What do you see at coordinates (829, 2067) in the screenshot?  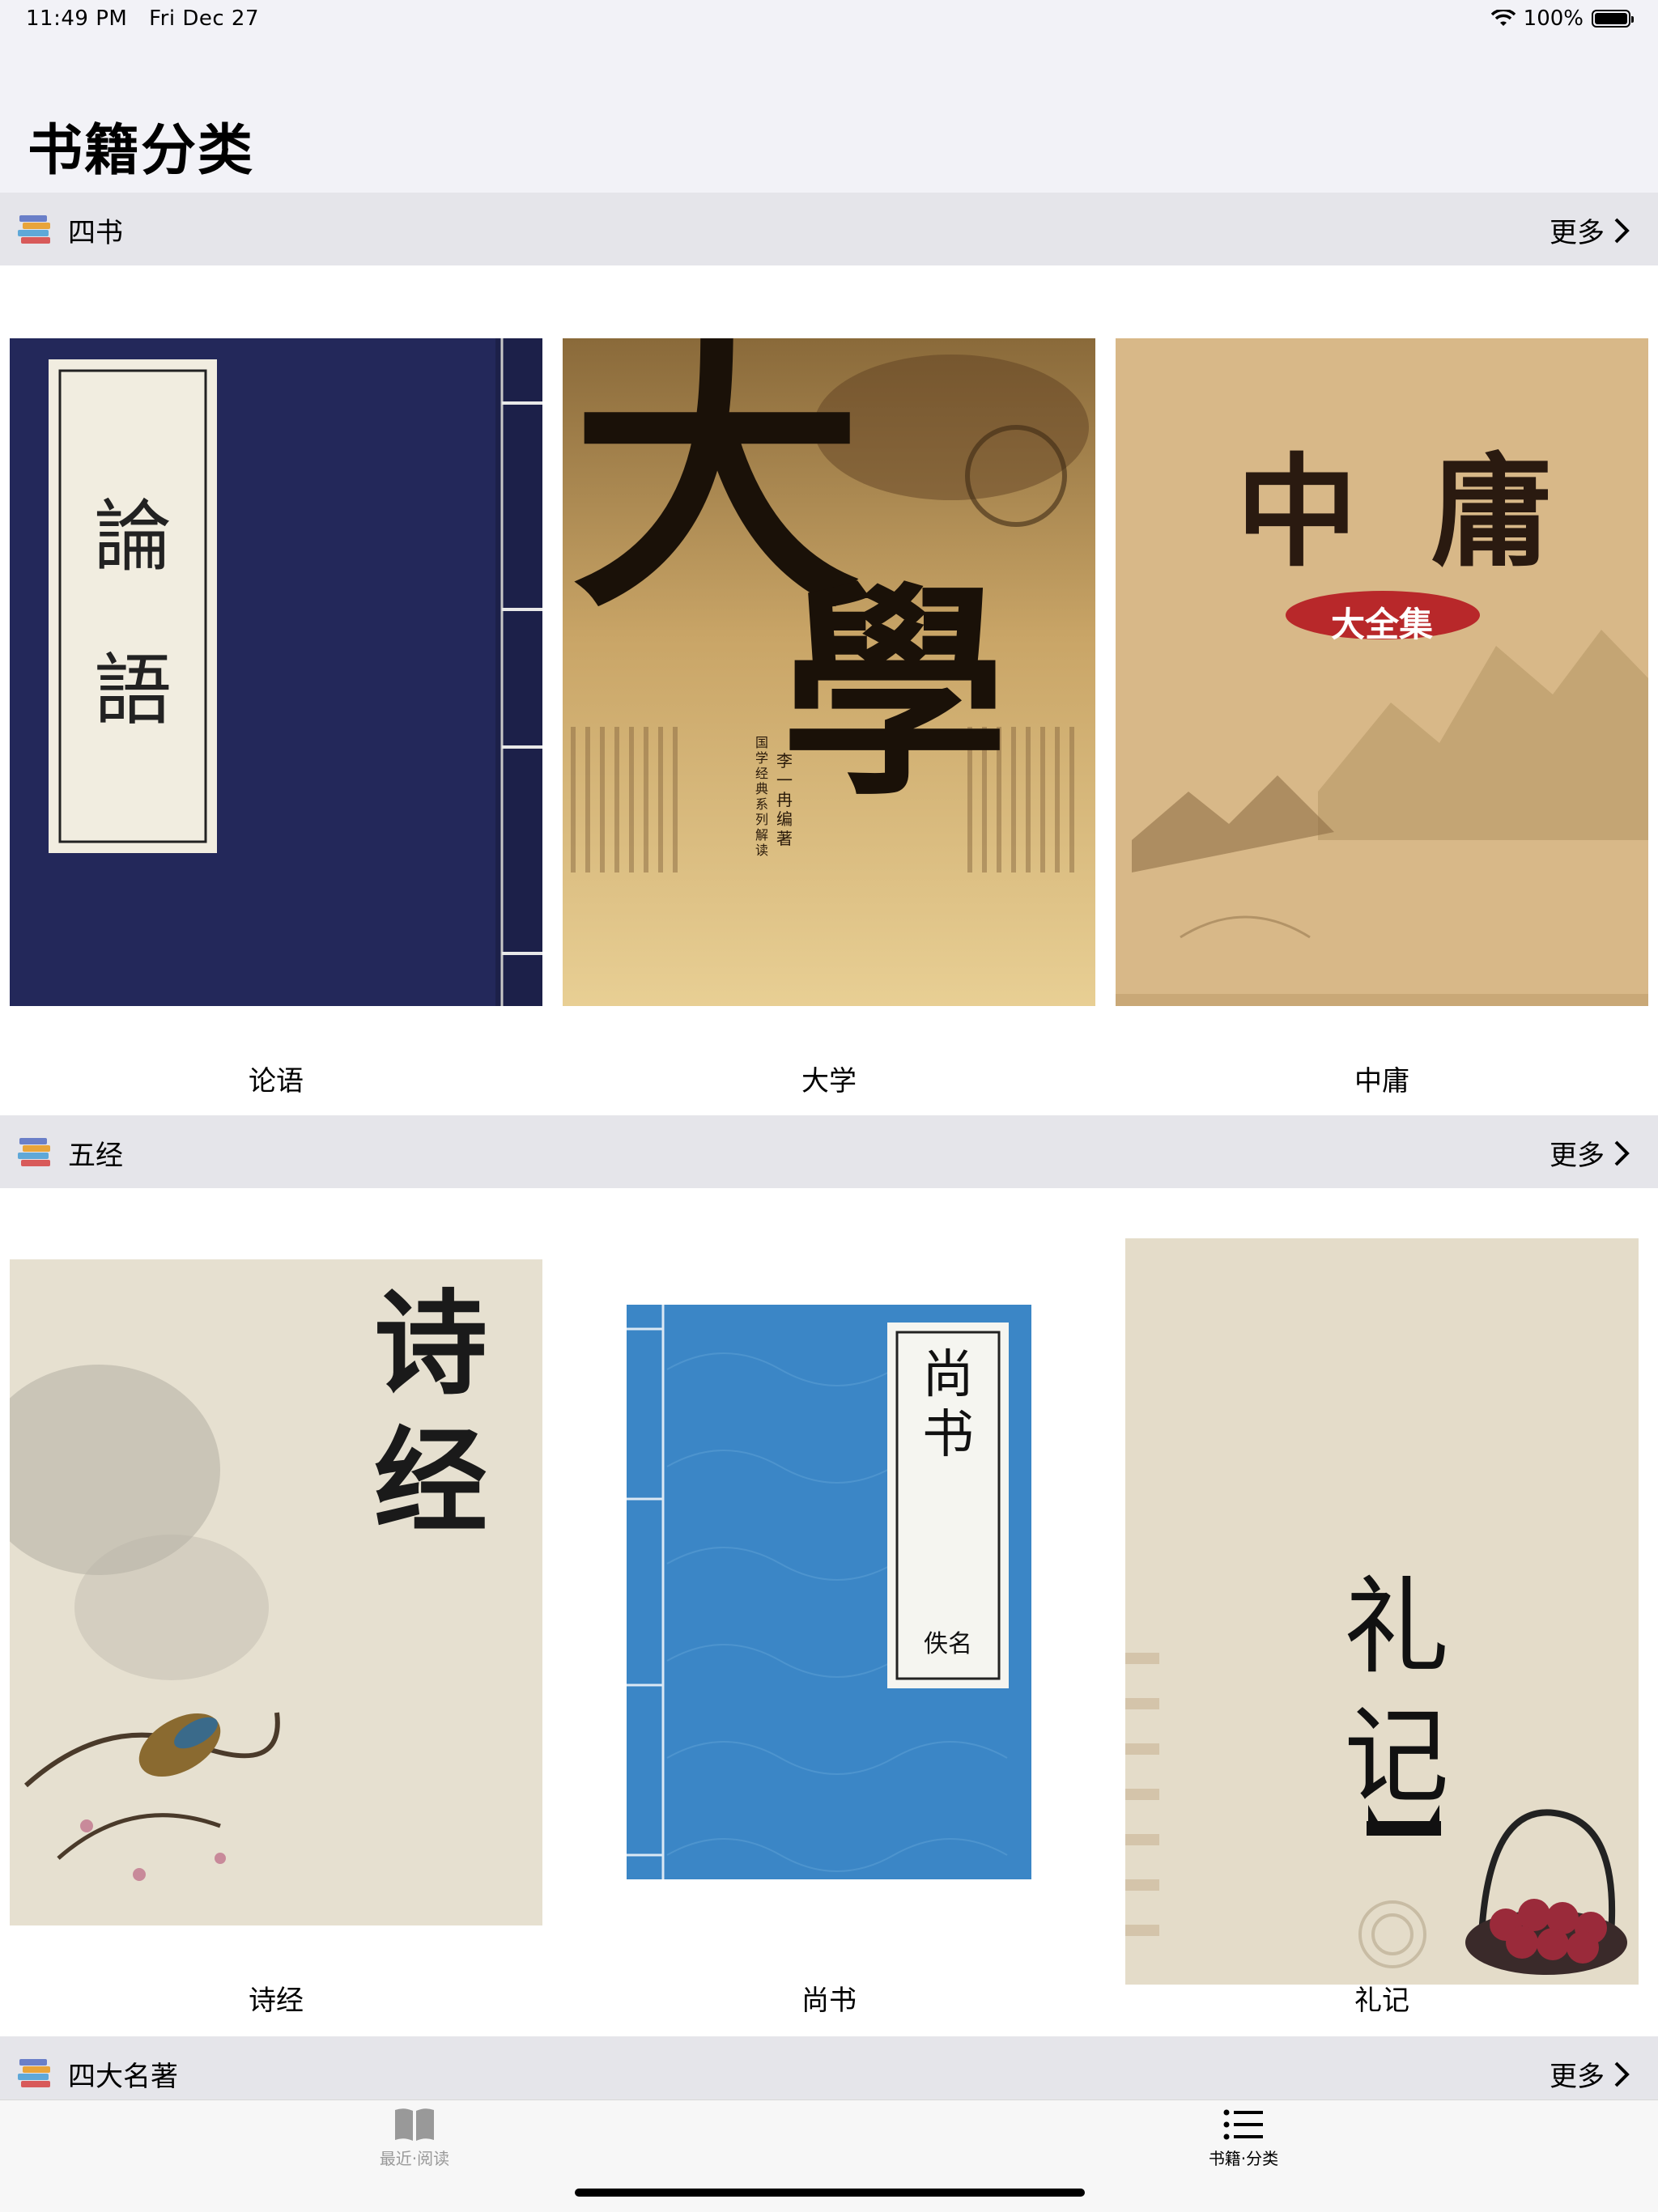 I see `section-header-sidamingzhu: 四大名著 更多` at bounding box center [829, 2067].